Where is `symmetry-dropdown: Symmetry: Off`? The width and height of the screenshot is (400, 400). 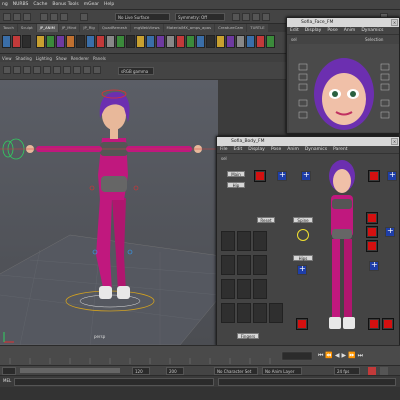 symmetry-dropdown: Symmetry: Off is located at coordinates (200, 17).